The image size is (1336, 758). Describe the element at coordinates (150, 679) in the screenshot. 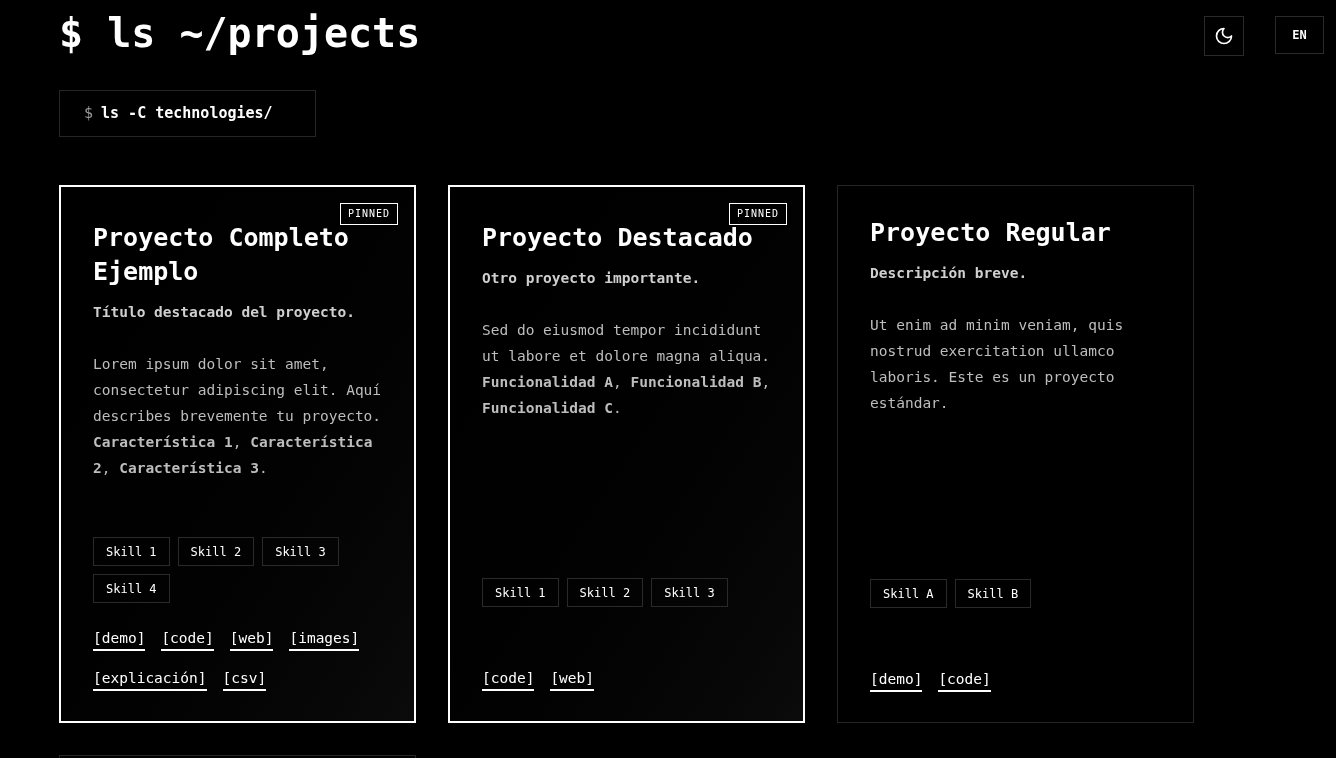

I see `project-link: [explicación]` at that location.